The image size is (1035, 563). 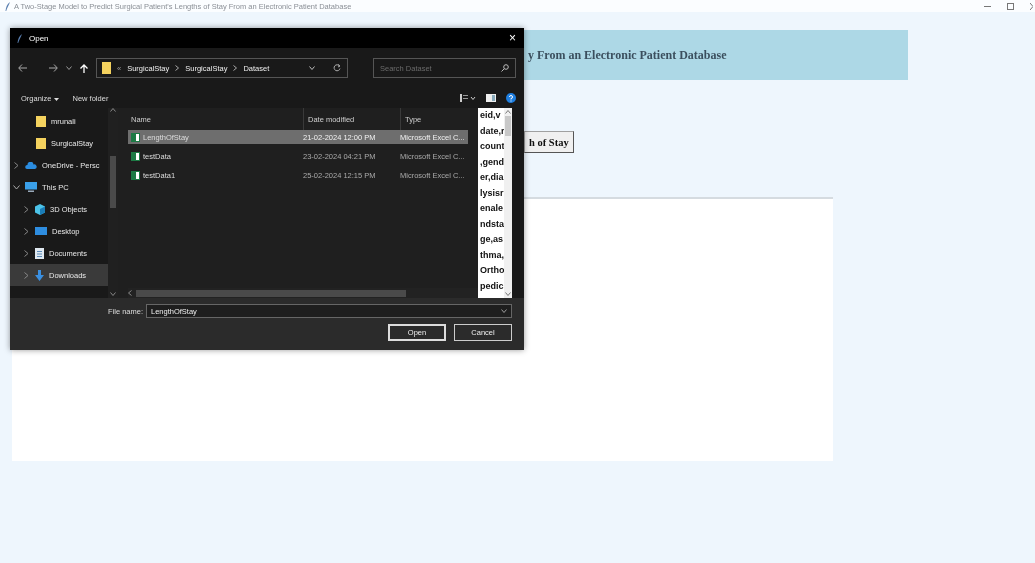 I want to click on dialog-title: Open, so click(x=39, y=38).